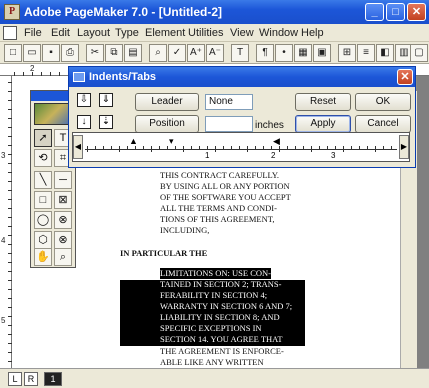 The height and width of the screenshot is (388, 429). What do you see at coordinates (385, 53) in the screenshot?
I see `colors-icon: ◧` at bounding box center [385, 53].